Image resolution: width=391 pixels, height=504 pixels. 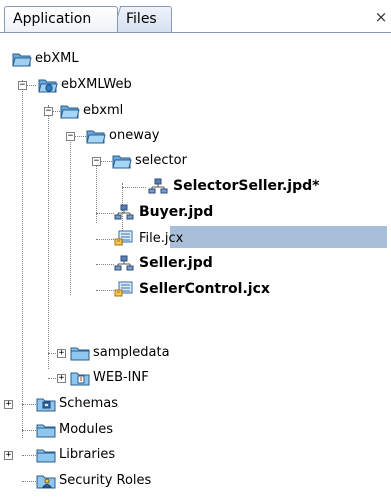 What do you see at coordinates (195, 239) in the screenshot?
I see `tree-node-file: File.jcx` at bounding box center [195, 239].